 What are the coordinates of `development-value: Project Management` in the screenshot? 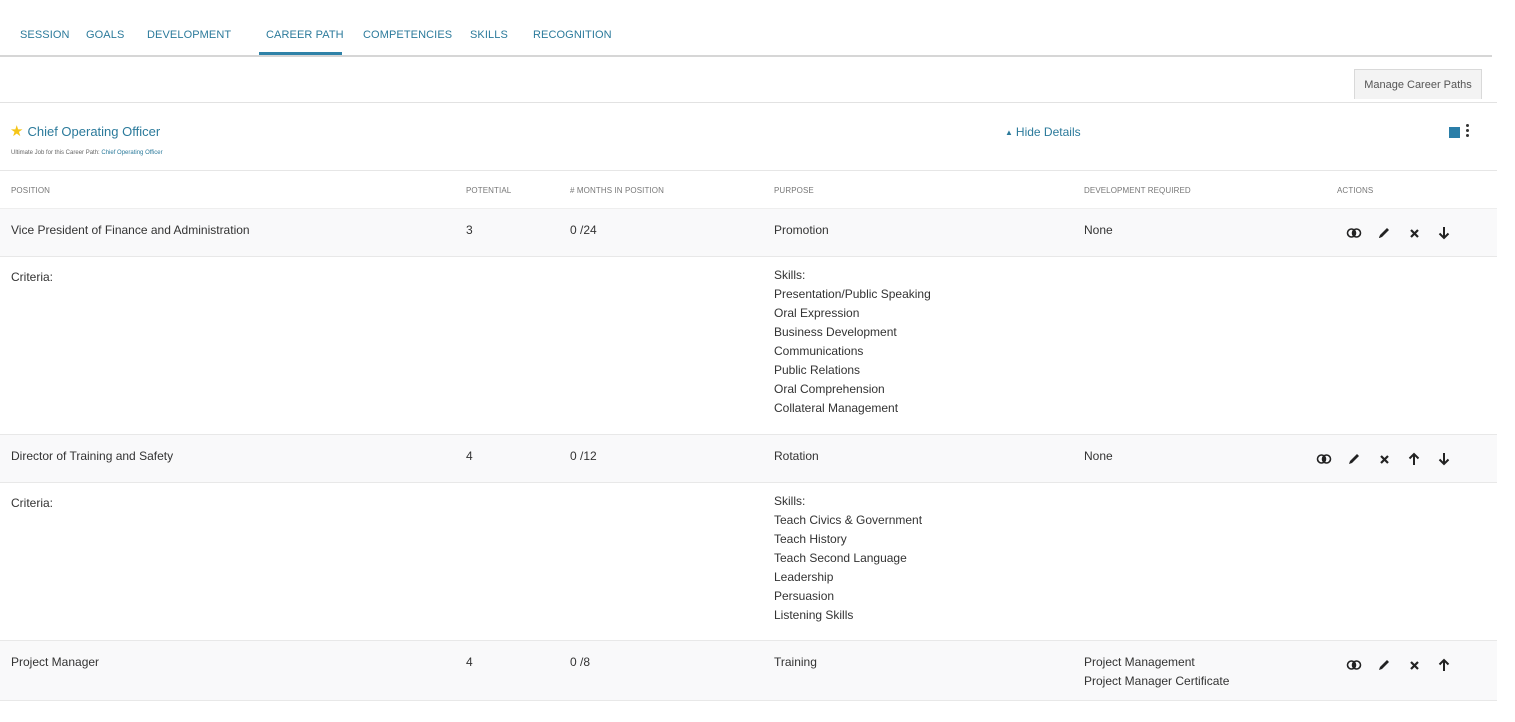 It's located at (1139, 662).